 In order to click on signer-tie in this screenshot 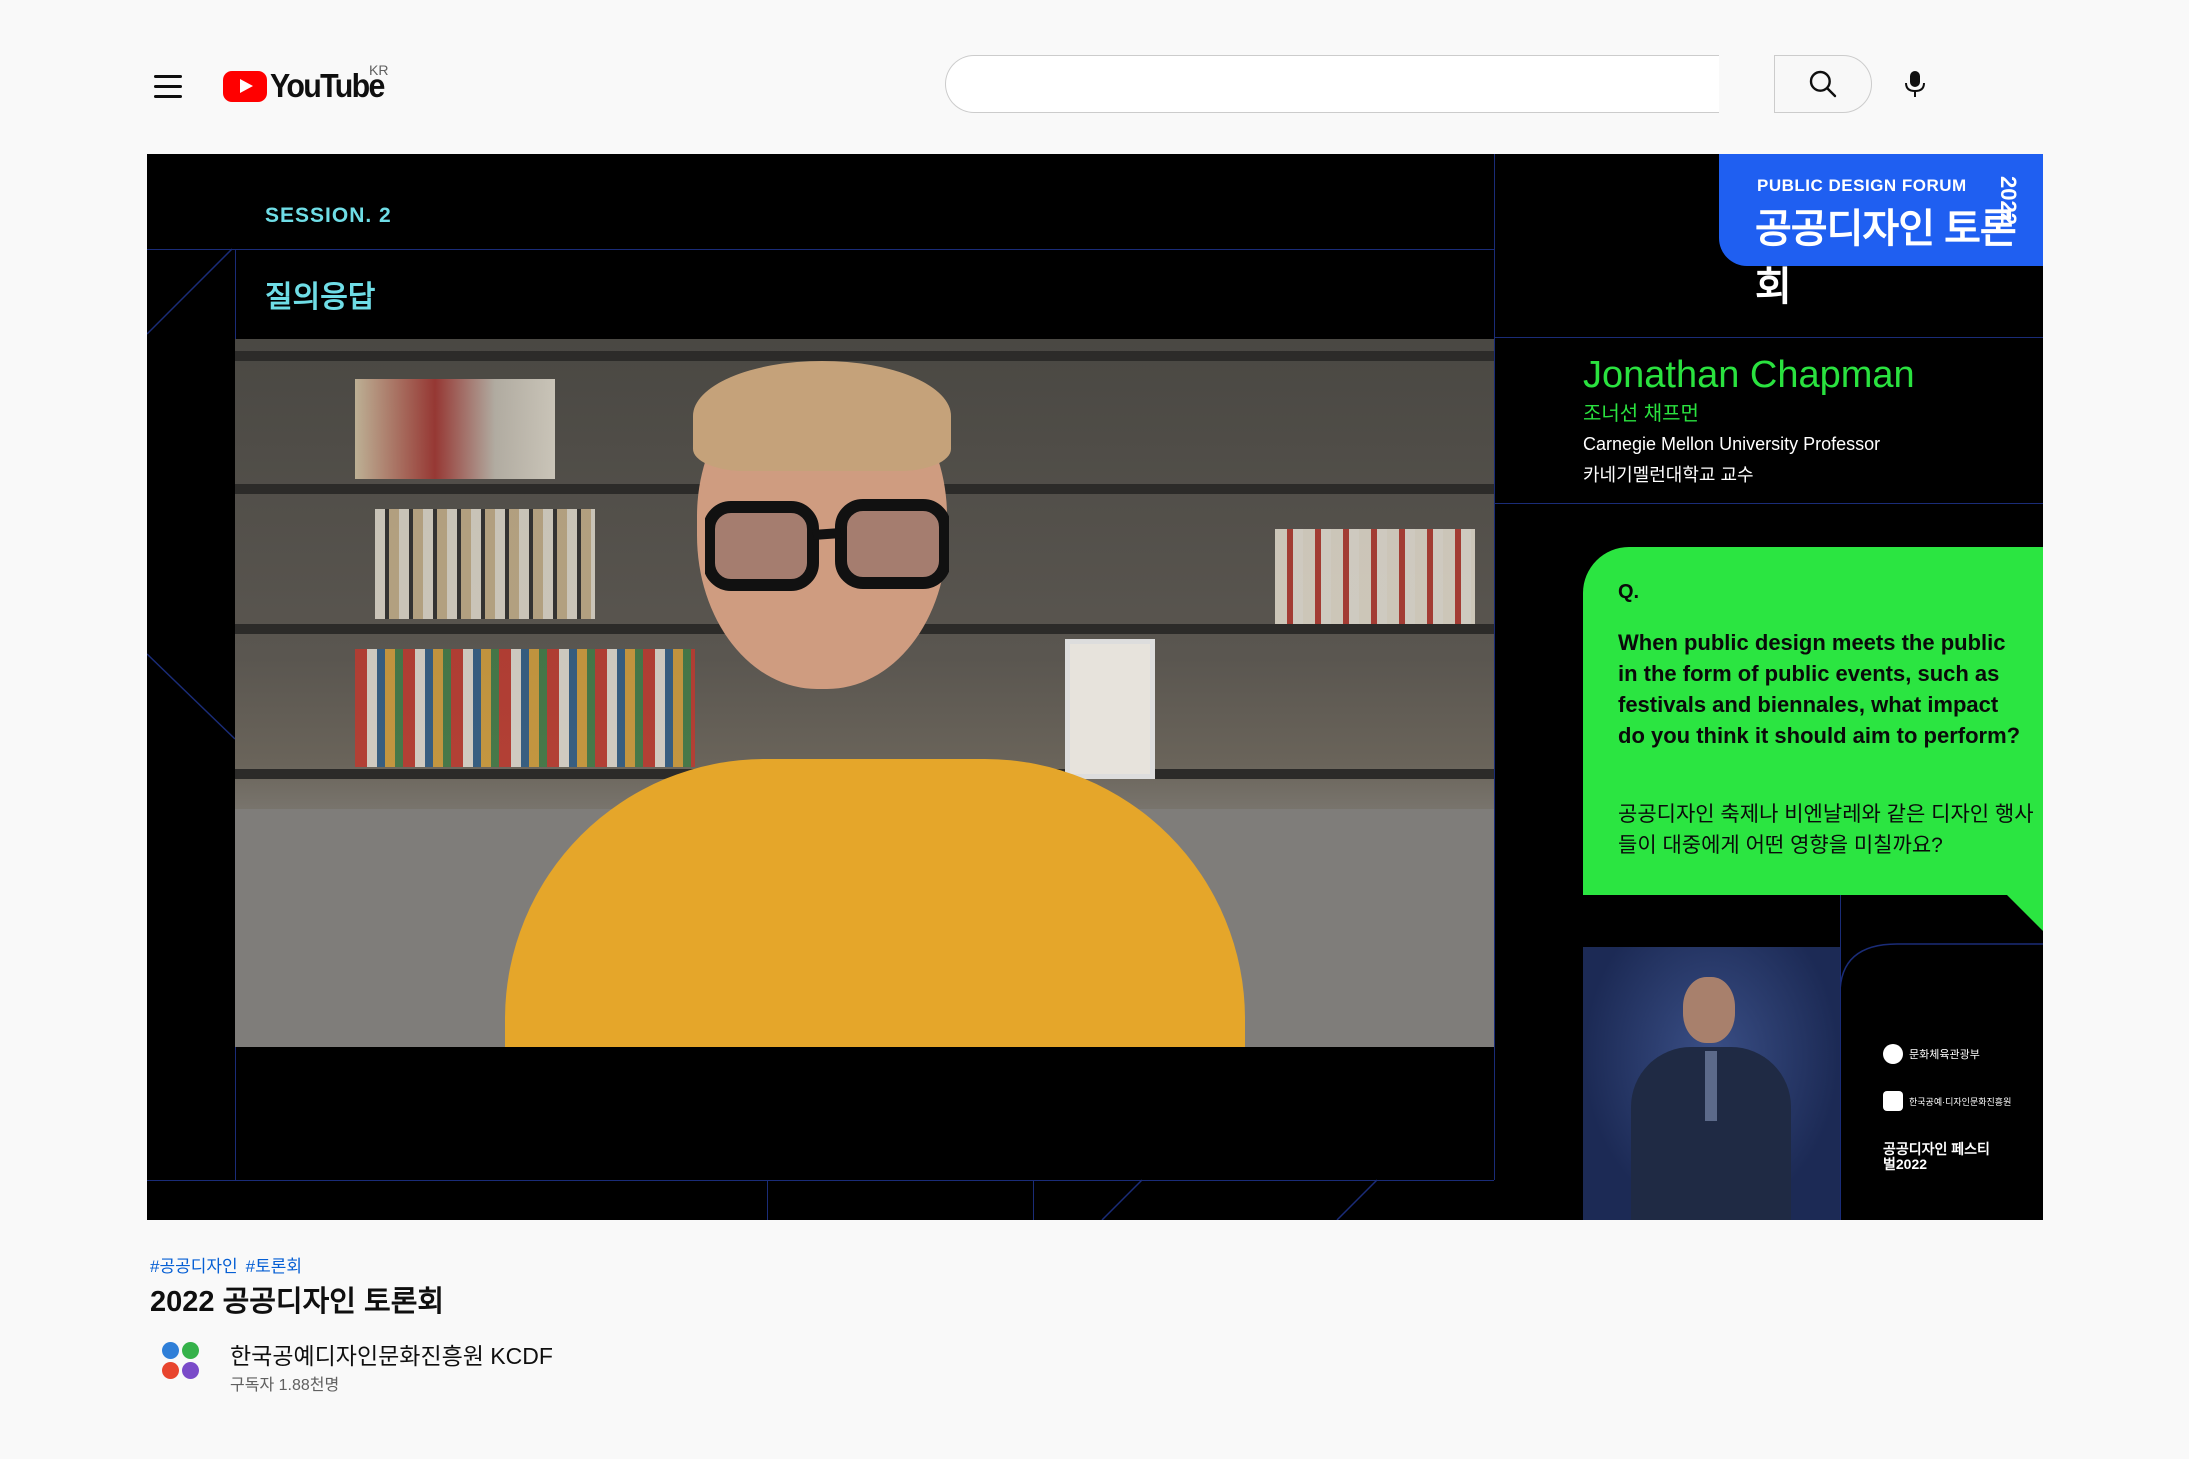, I will do `click(1711, 1086)`.